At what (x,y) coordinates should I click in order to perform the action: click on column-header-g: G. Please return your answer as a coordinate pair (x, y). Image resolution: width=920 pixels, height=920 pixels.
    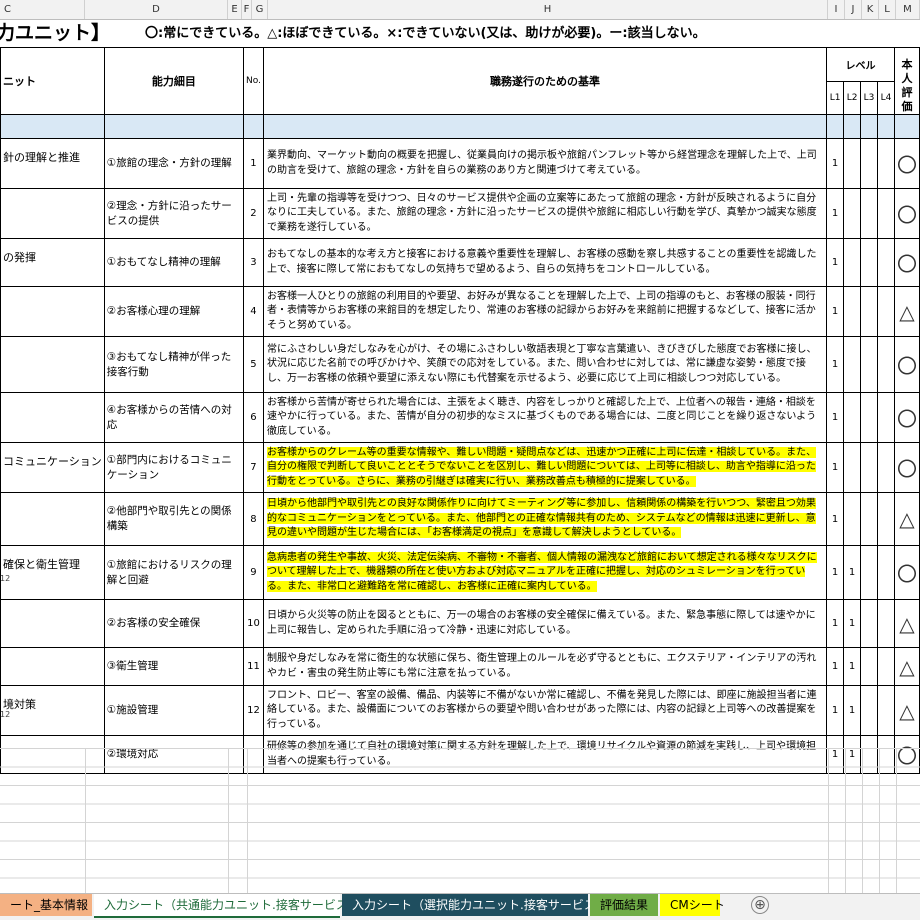
    Looking at the image, I should click on (260, 9).